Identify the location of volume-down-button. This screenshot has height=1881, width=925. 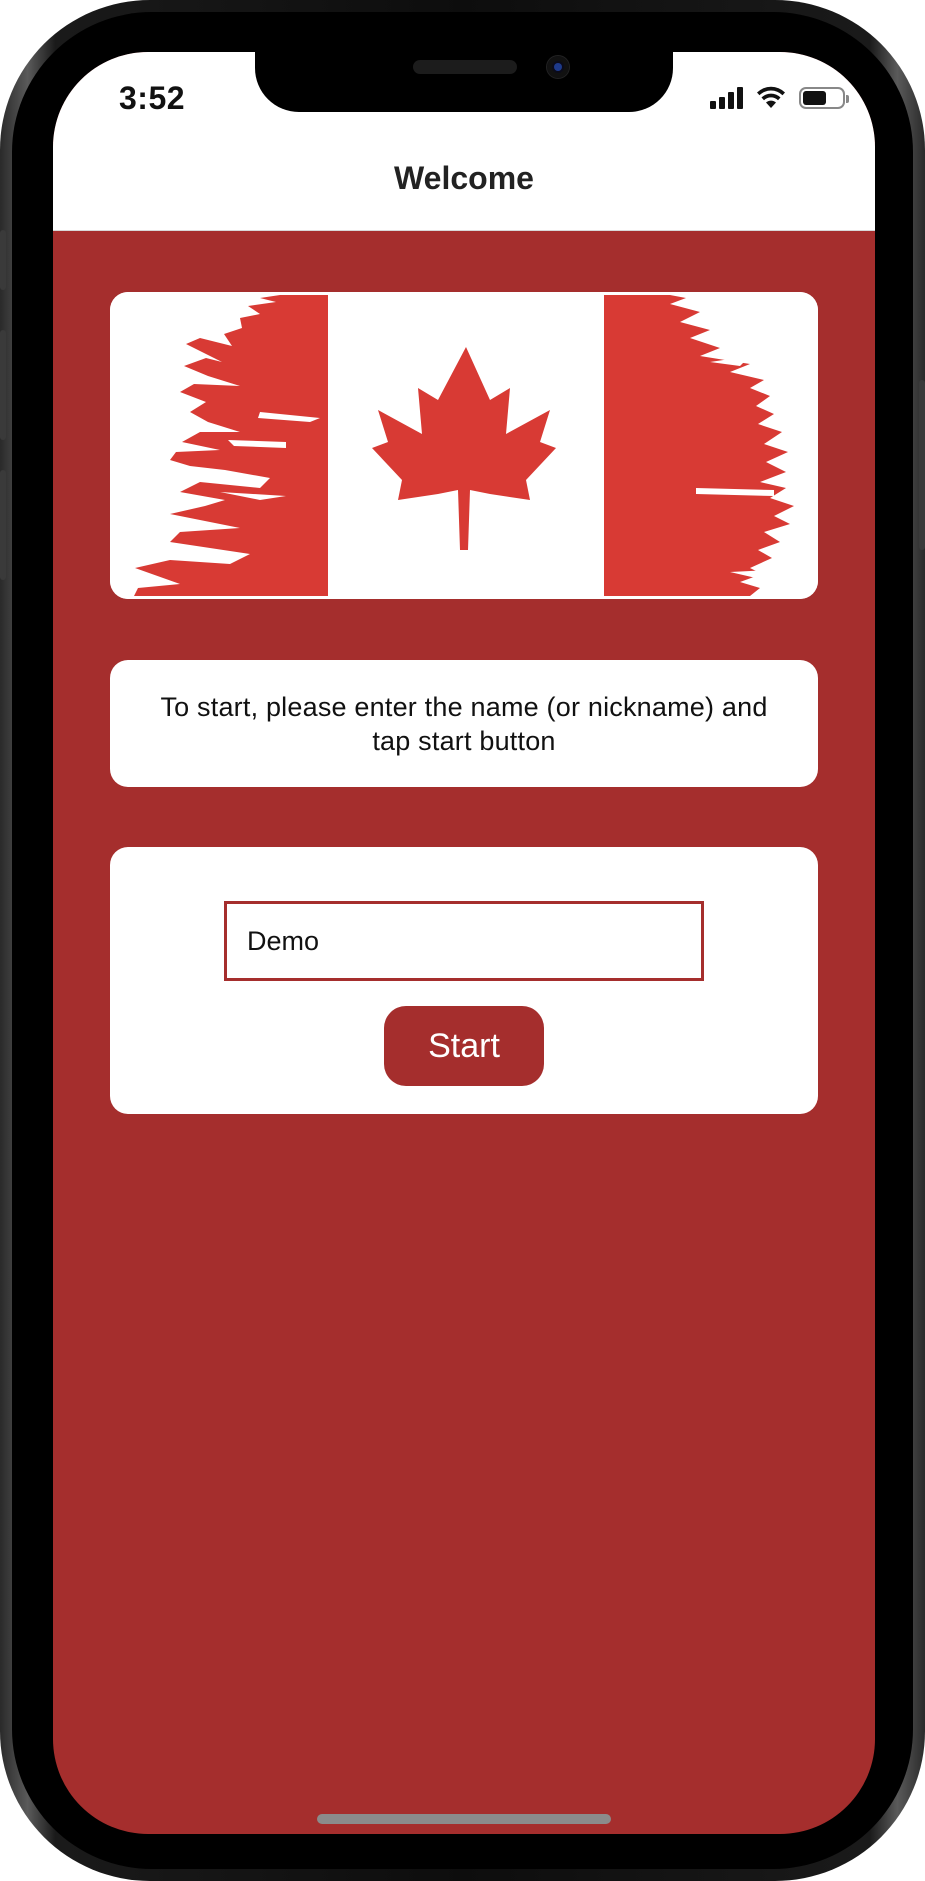
(3, 525).